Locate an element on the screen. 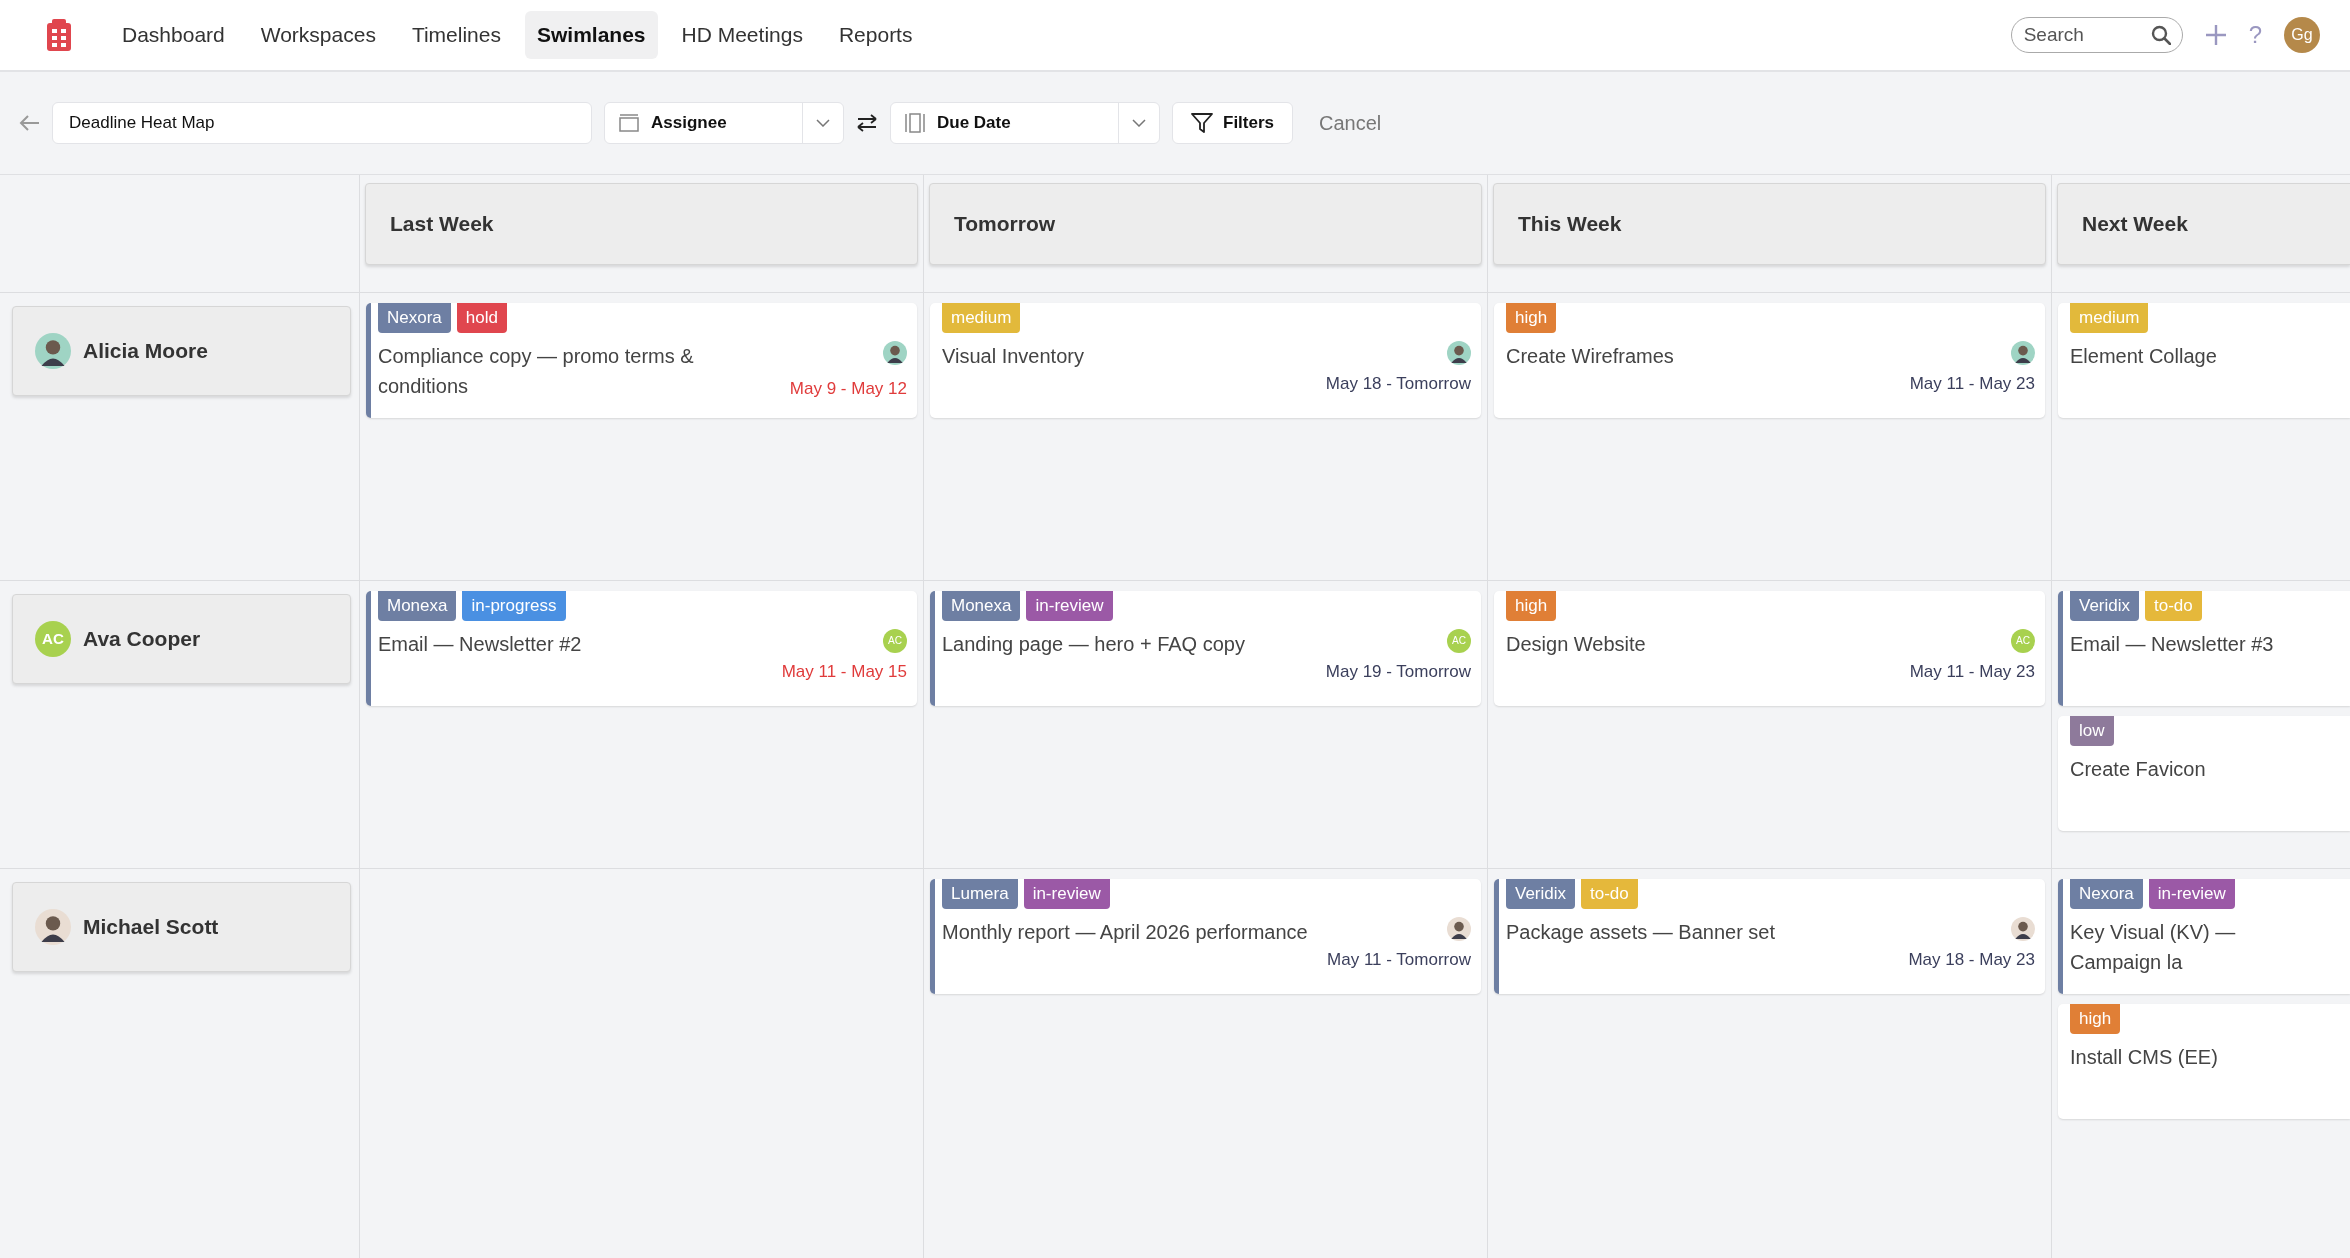  task-card: high Create Wireframes May 11 - May 23 is located at coordinates (1769, 360).